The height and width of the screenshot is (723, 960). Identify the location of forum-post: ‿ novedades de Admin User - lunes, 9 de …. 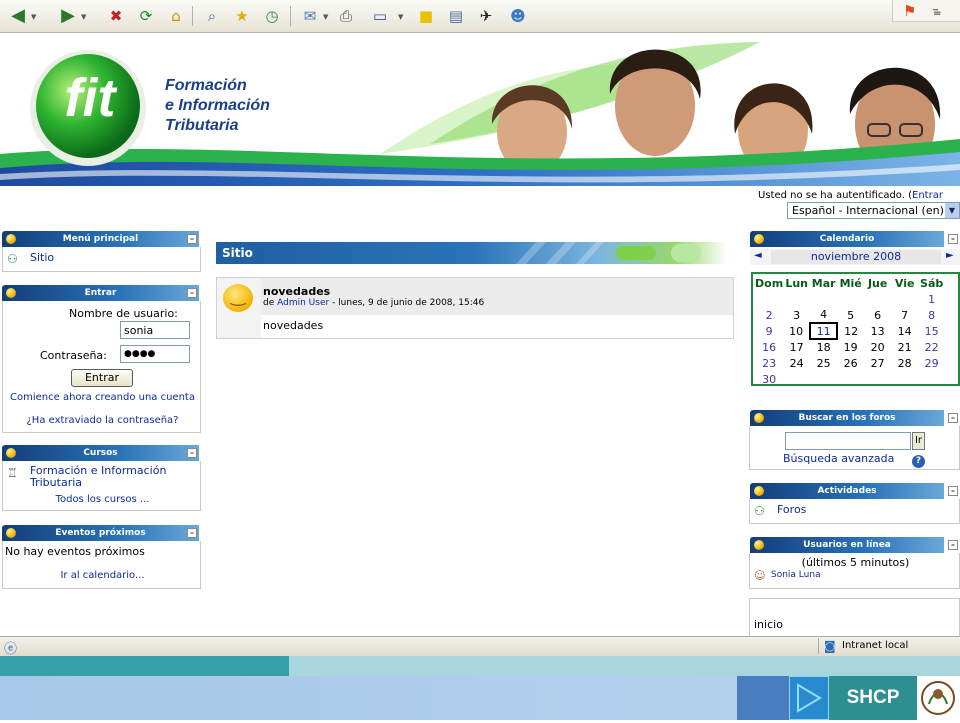
(475, 308).